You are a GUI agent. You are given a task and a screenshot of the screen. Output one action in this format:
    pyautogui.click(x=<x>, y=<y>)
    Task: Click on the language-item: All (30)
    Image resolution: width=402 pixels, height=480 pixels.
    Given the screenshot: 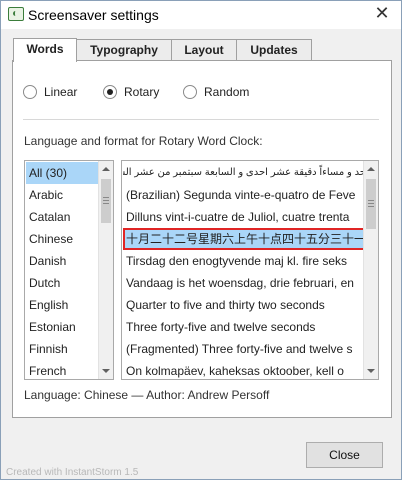 What is the action you would take?
    pyautogui.click(x=62, y=173)
    